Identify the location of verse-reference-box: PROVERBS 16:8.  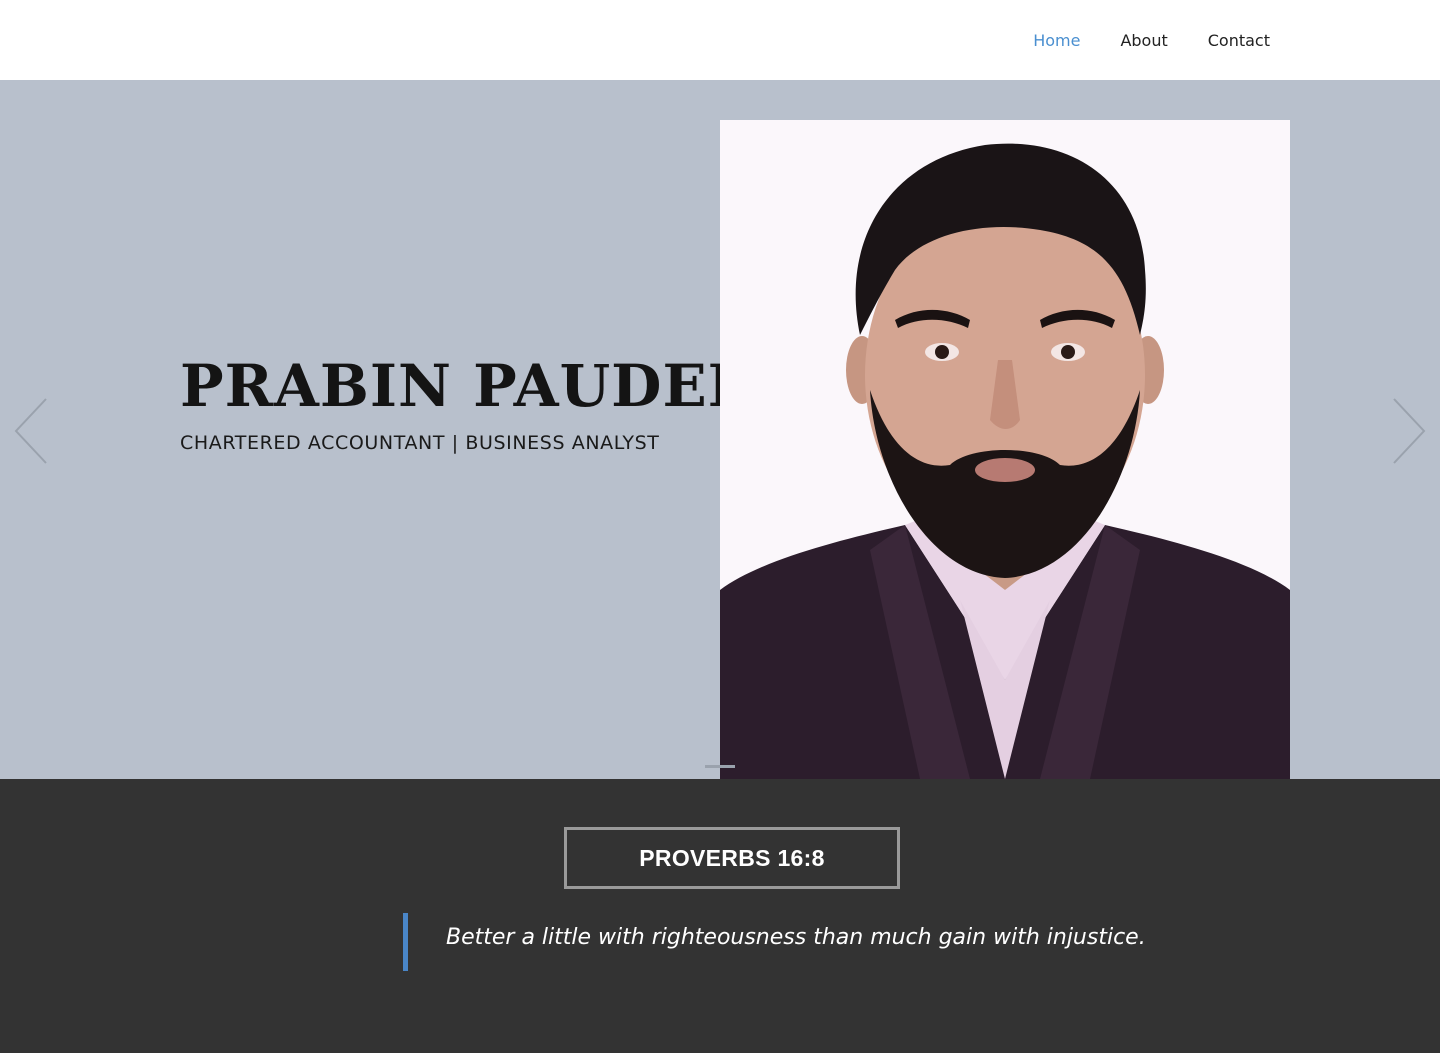
(732, 858).